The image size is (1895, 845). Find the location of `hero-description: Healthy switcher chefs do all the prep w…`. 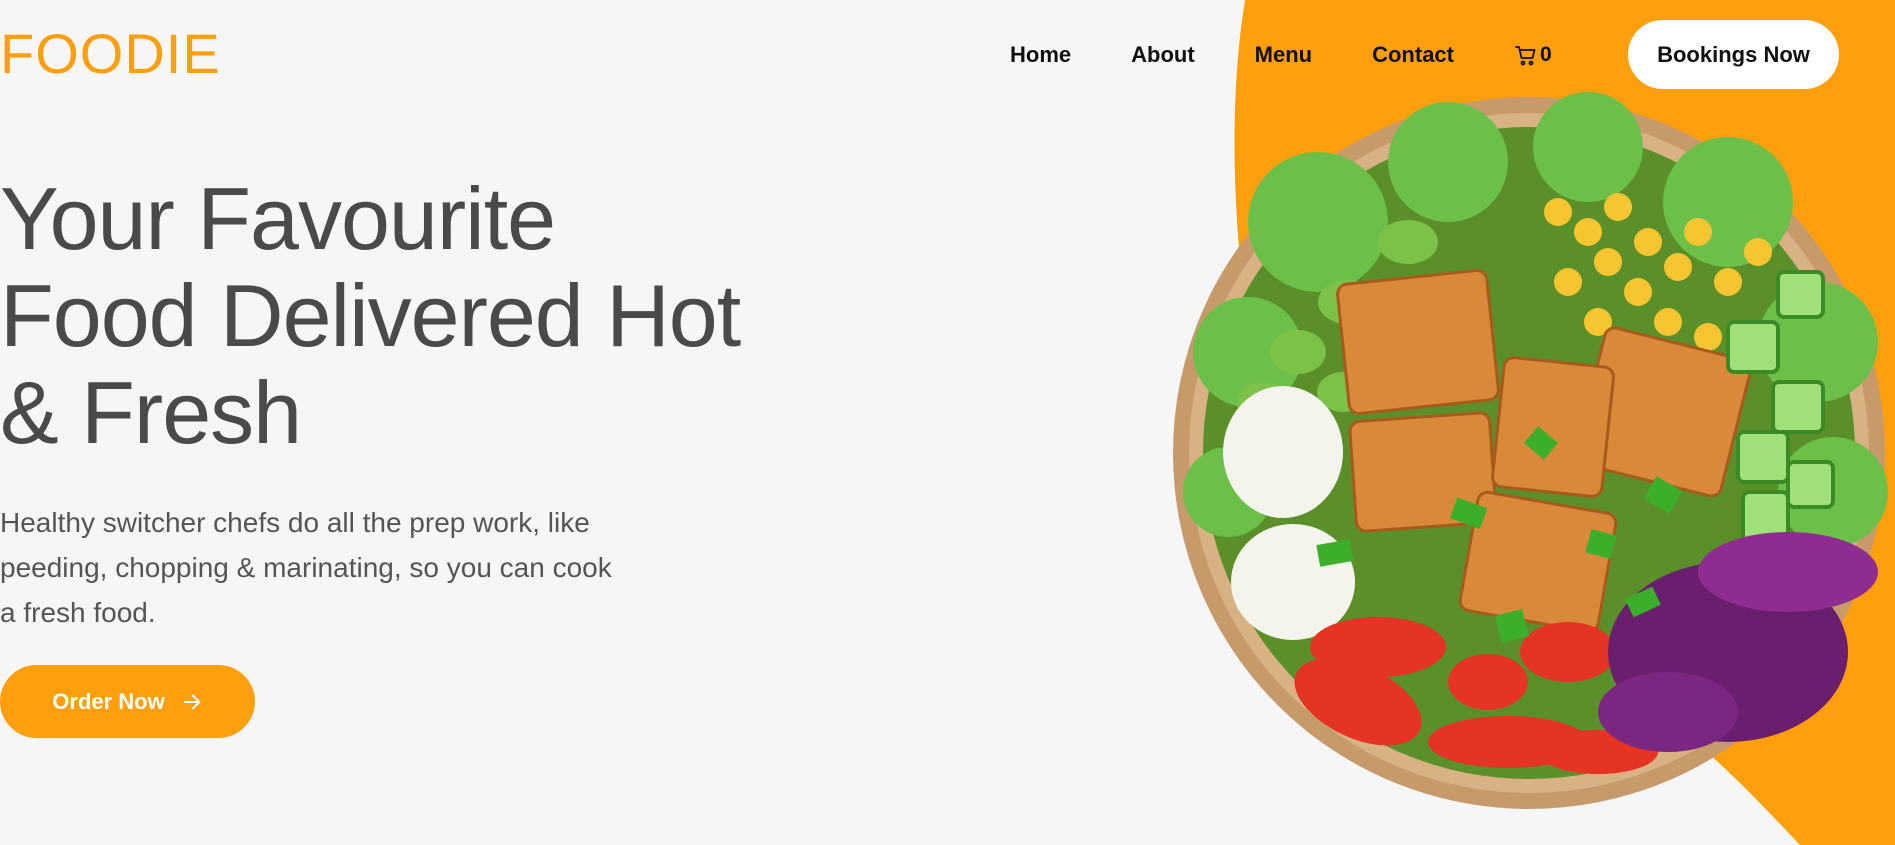

hero-description: Healthy switcher chefs do all the prep w… is located at coordinates (306, 567).